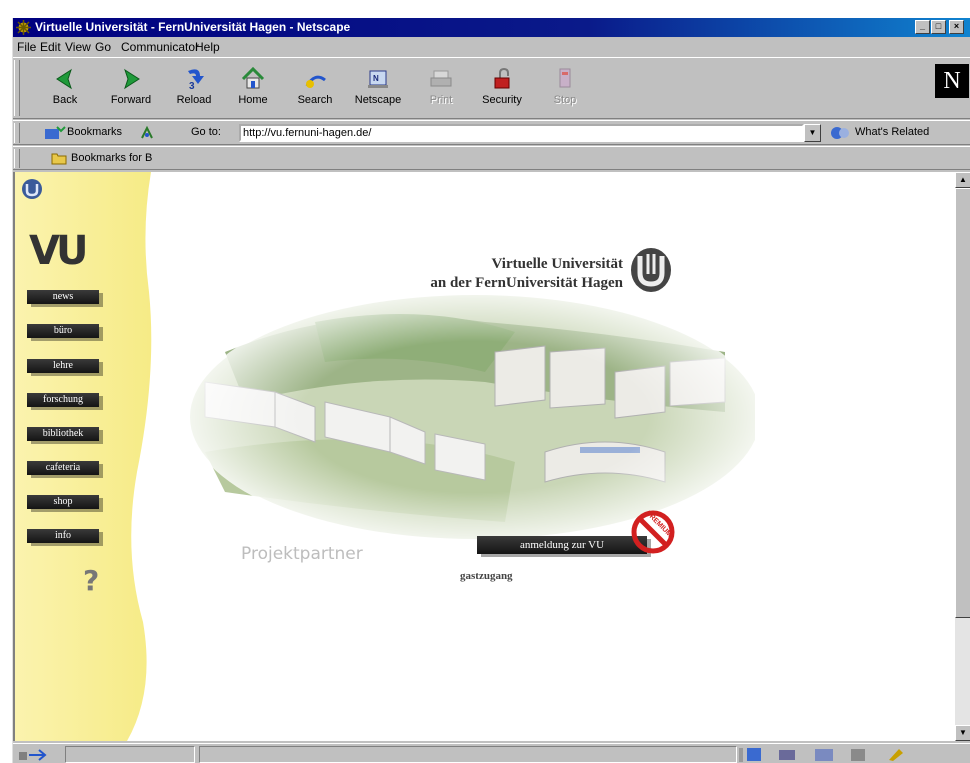  What do you see at coordinates (253, 100) in the screenshot?
I see `home-label: Home` at bounding box center [253, 100].